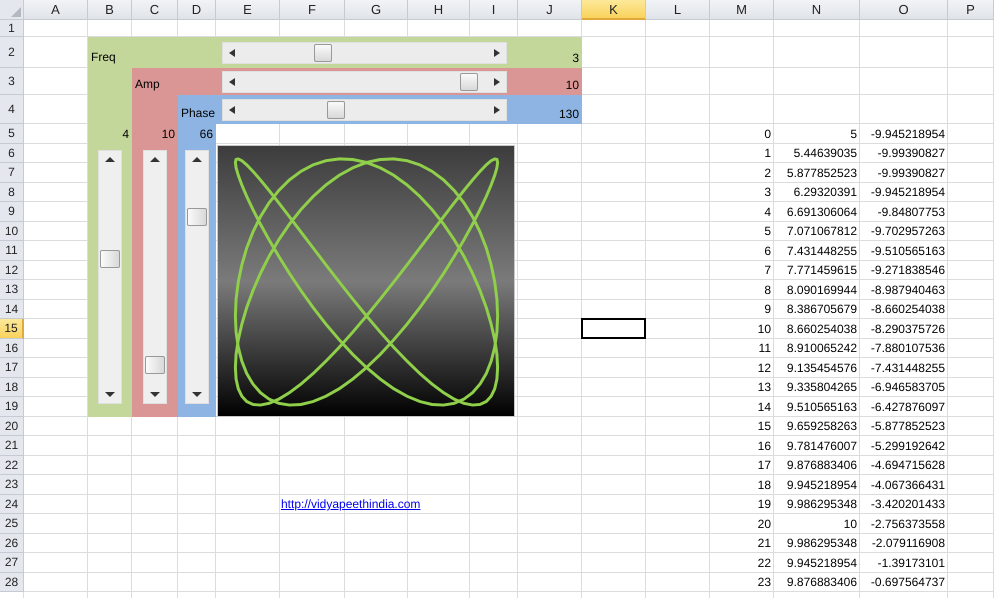  I want to click on table-cell: -9.99390827, so click(911, 153).